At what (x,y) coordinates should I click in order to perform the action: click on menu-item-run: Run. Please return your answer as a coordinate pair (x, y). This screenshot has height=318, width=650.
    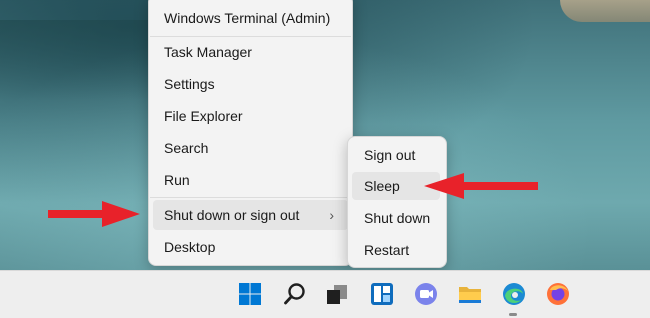
    Looking at the image, I should click on (250, 180).